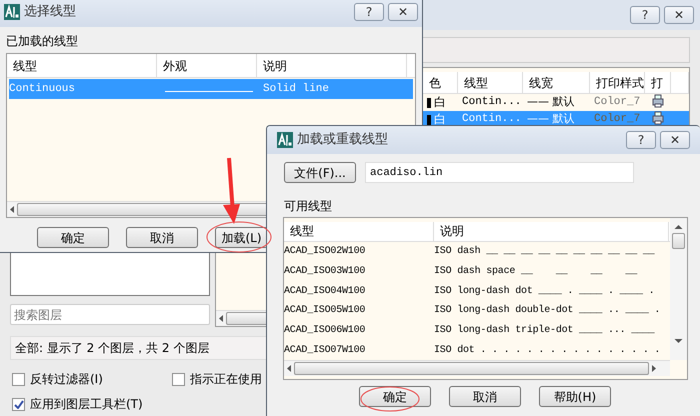 This screenshot has width=700, height=416. I want to click on column-header: 线宽, so click(556, 82).